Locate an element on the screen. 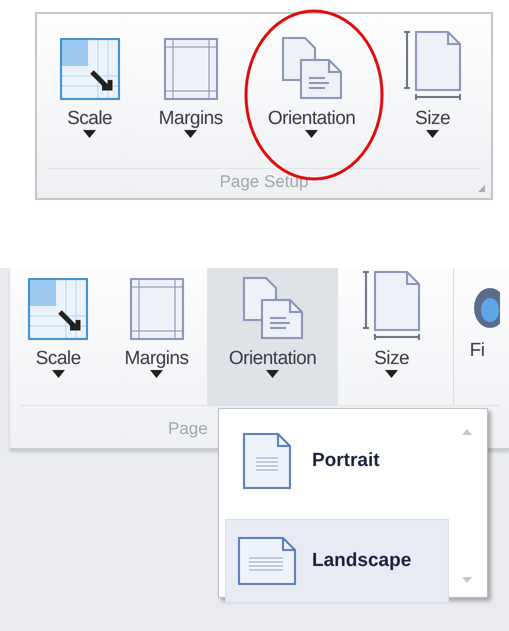 Image resolution: width=509 pixels, height=631 pixels. menu-item: Portrait is located at coordinates (337, 461).